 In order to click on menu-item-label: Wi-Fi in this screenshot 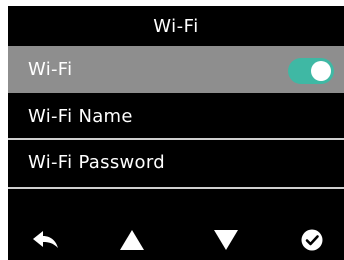, I will do `click(50, 69)`.